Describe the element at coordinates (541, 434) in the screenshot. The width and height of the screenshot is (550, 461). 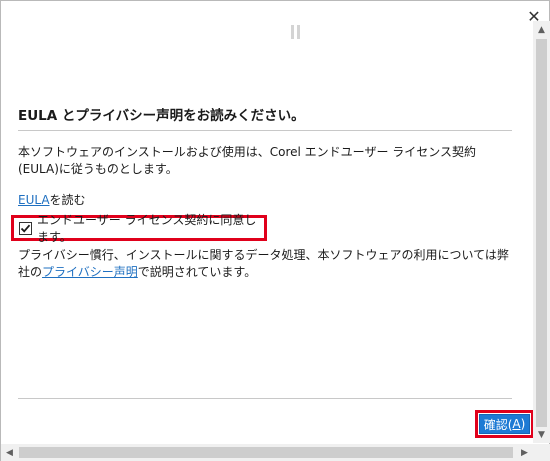
I see `scroll-down-icon: ▼` at that location.